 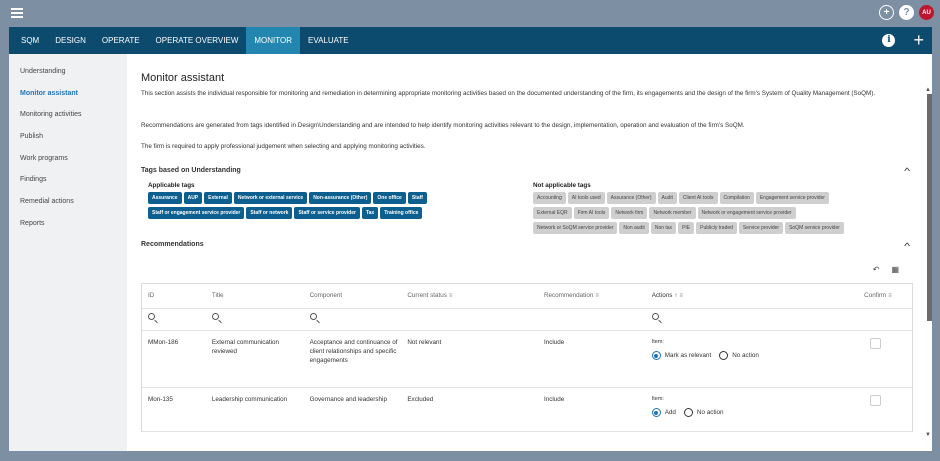 I want to click on filter-cell-recommendation, so click(x=592, y=319).